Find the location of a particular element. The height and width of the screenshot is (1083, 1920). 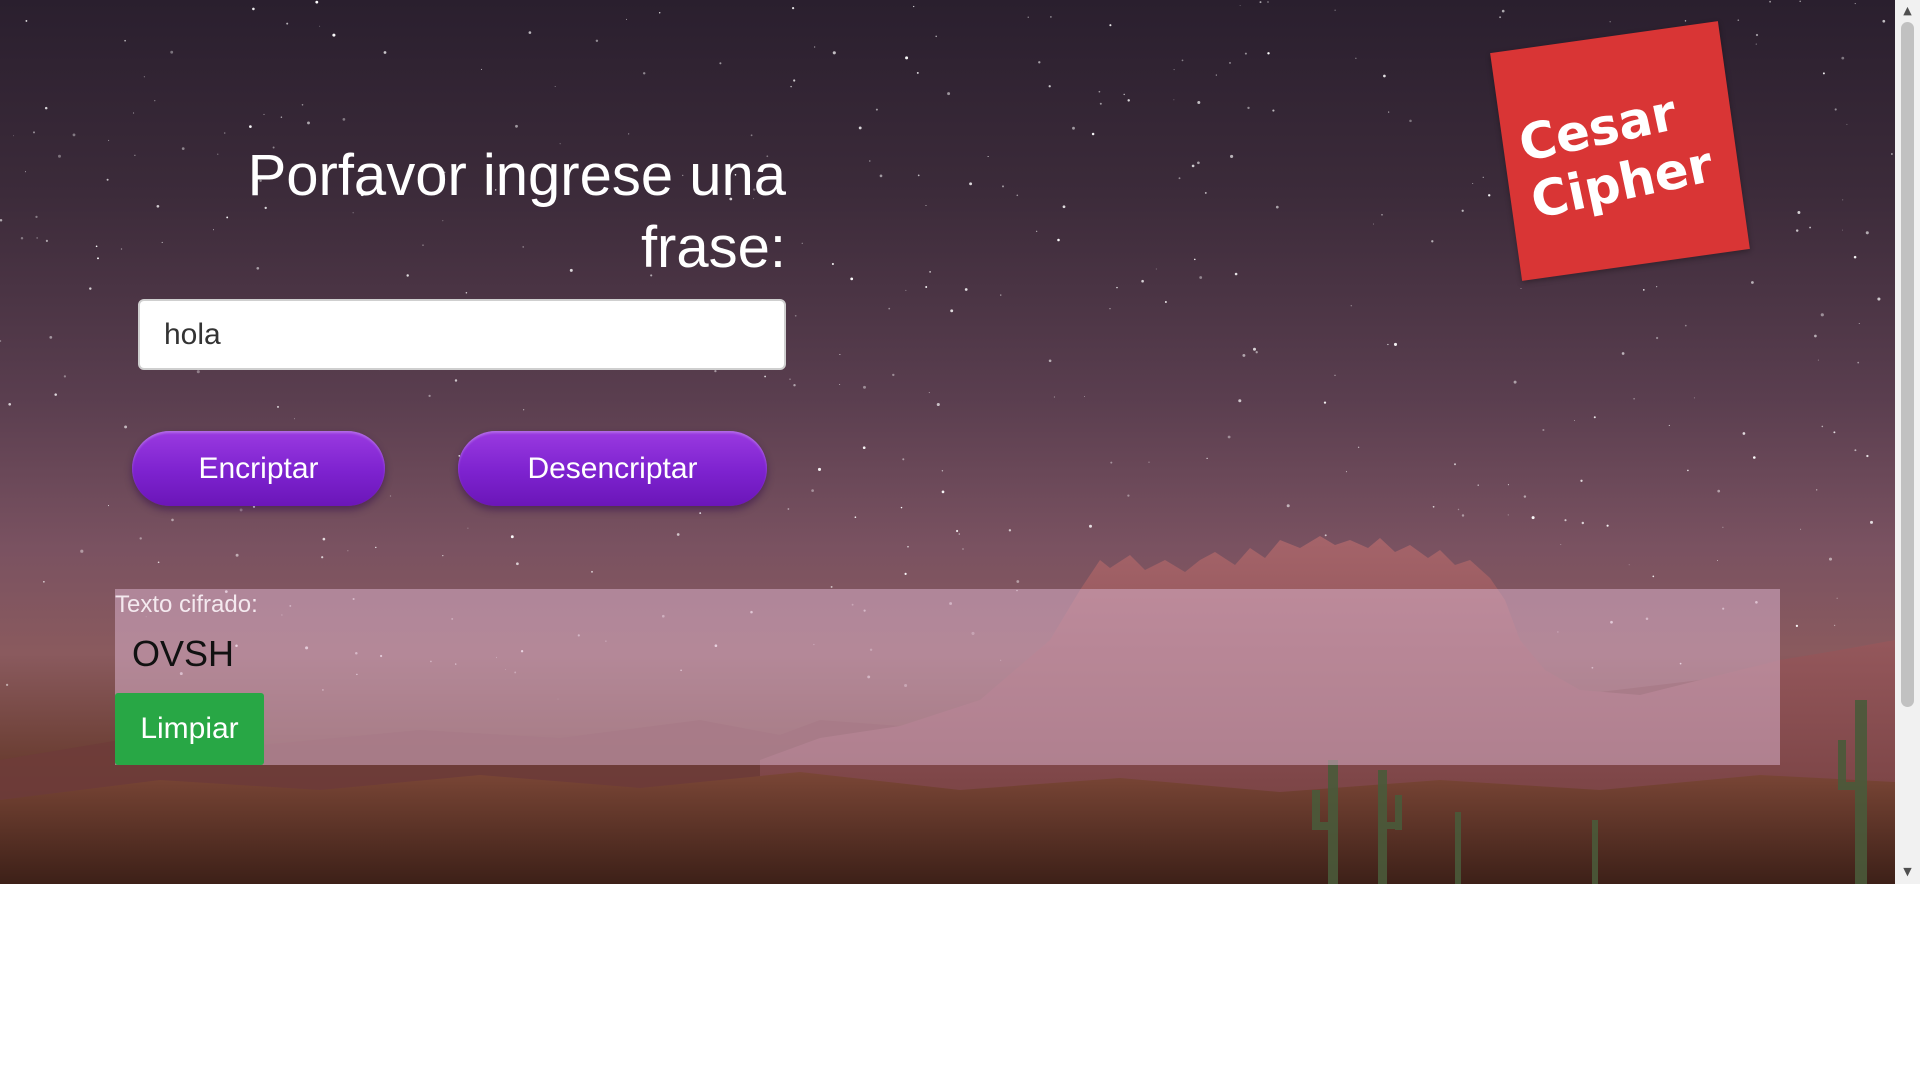

scrollbar-thumb is located at coordinates (1907, 364).